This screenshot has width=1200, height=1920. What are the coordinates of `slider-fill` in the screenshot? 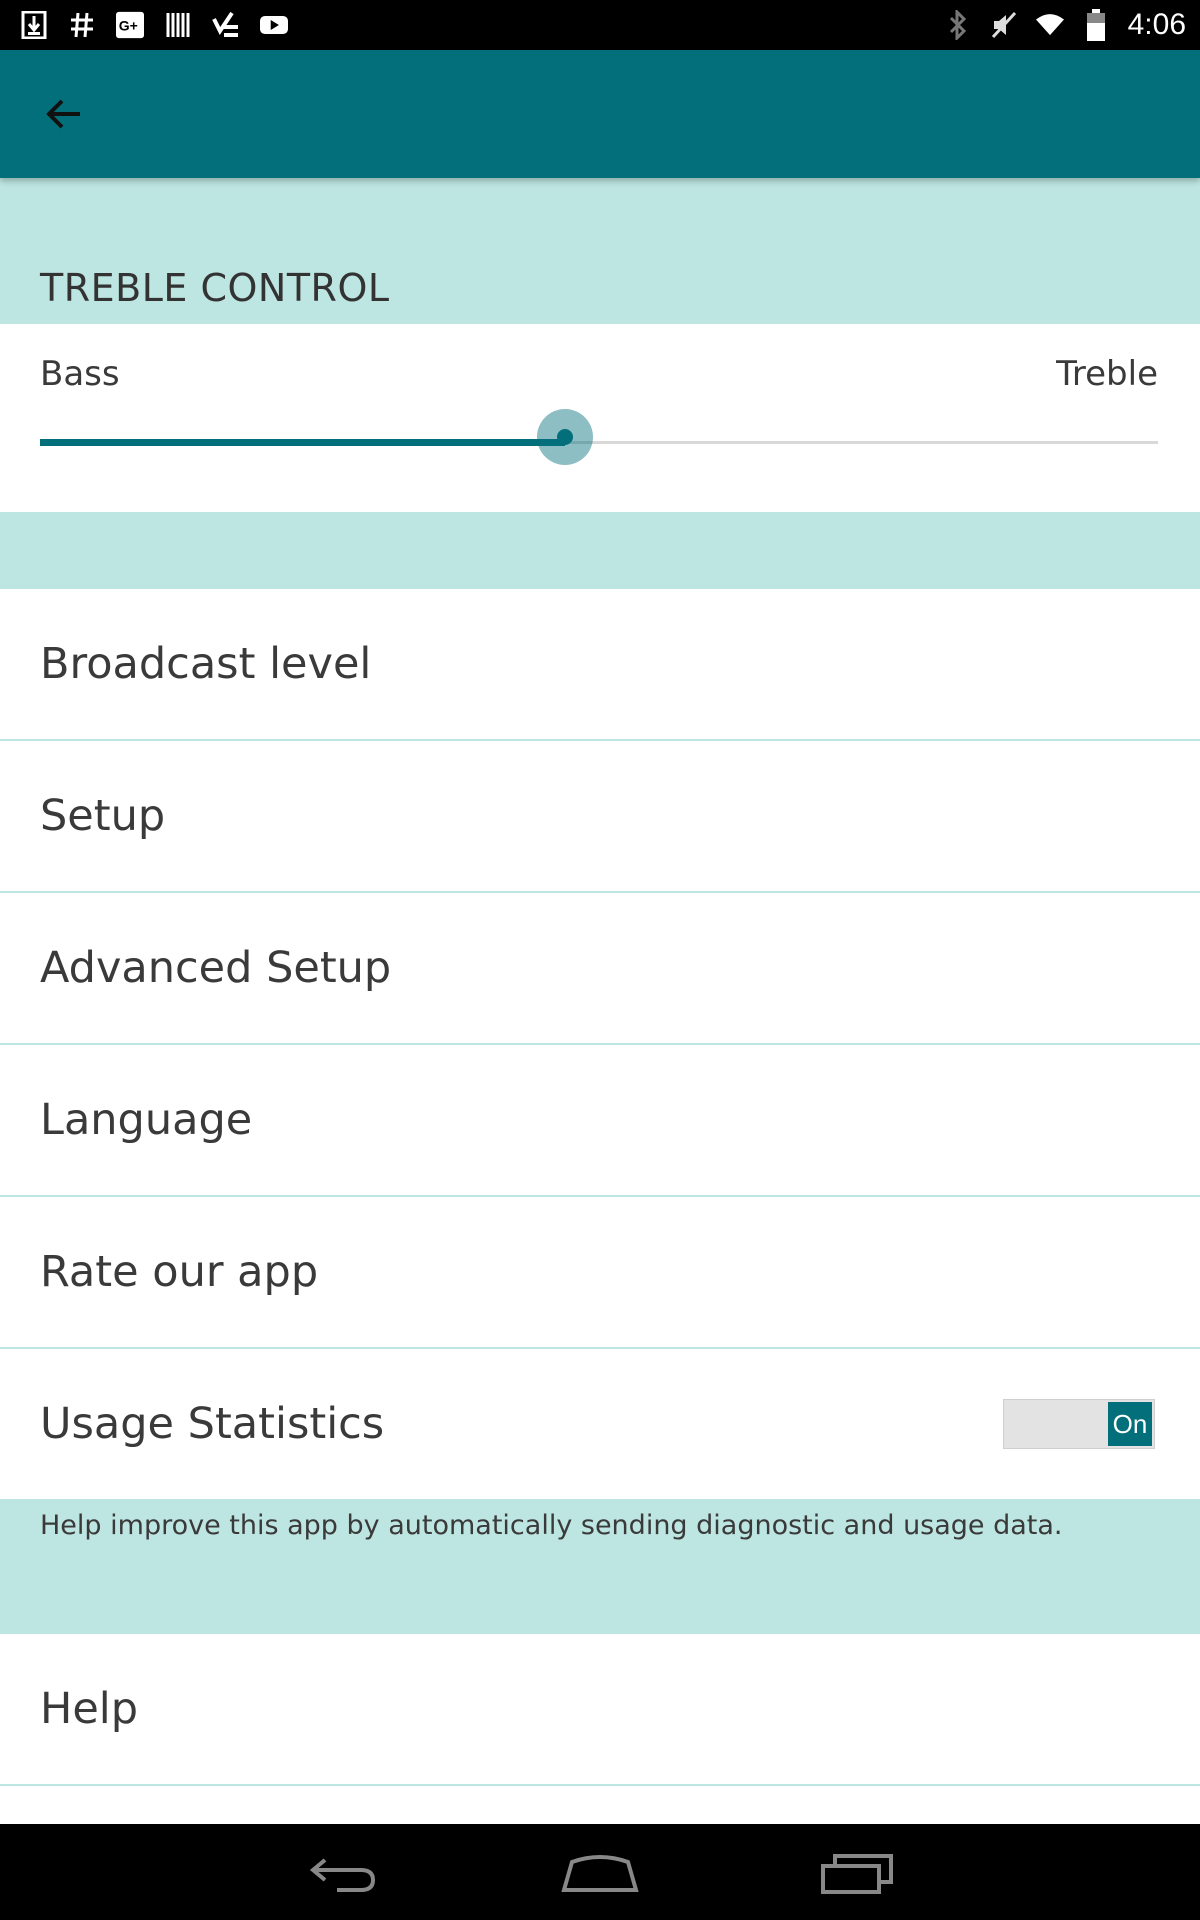 It's located at (303, 442).